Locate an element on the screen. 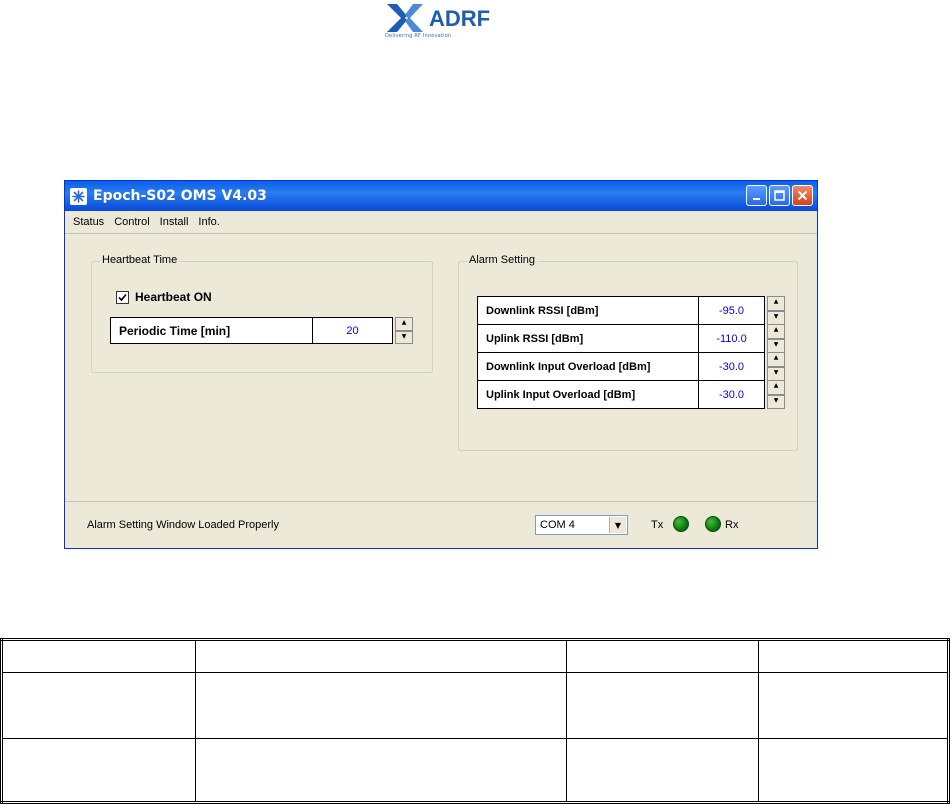 The image size is (950, 804). rx-led-icon is located at coordinates (713, 524).